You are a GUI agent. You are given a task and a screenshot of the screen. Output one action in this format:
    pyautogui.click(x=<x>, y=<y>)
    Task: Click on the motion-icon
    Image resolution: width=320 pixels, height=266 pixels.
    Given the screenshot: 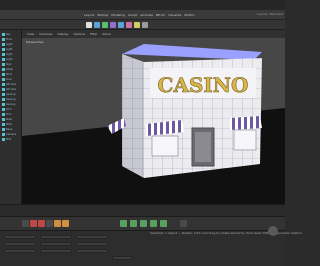 What is the action you would take?
    pyautogui.click(x=57, y=223)
    